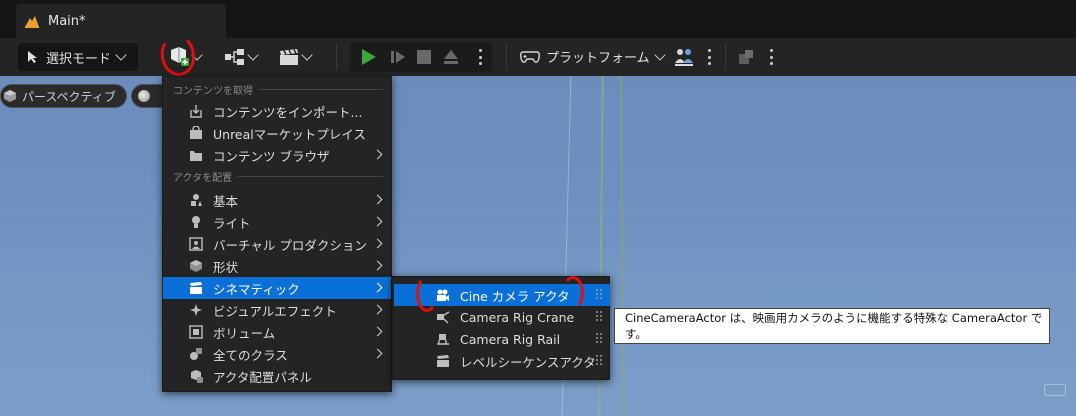 The image size is (1076, 416). I want to click on stop-icon, so click(424, 57).